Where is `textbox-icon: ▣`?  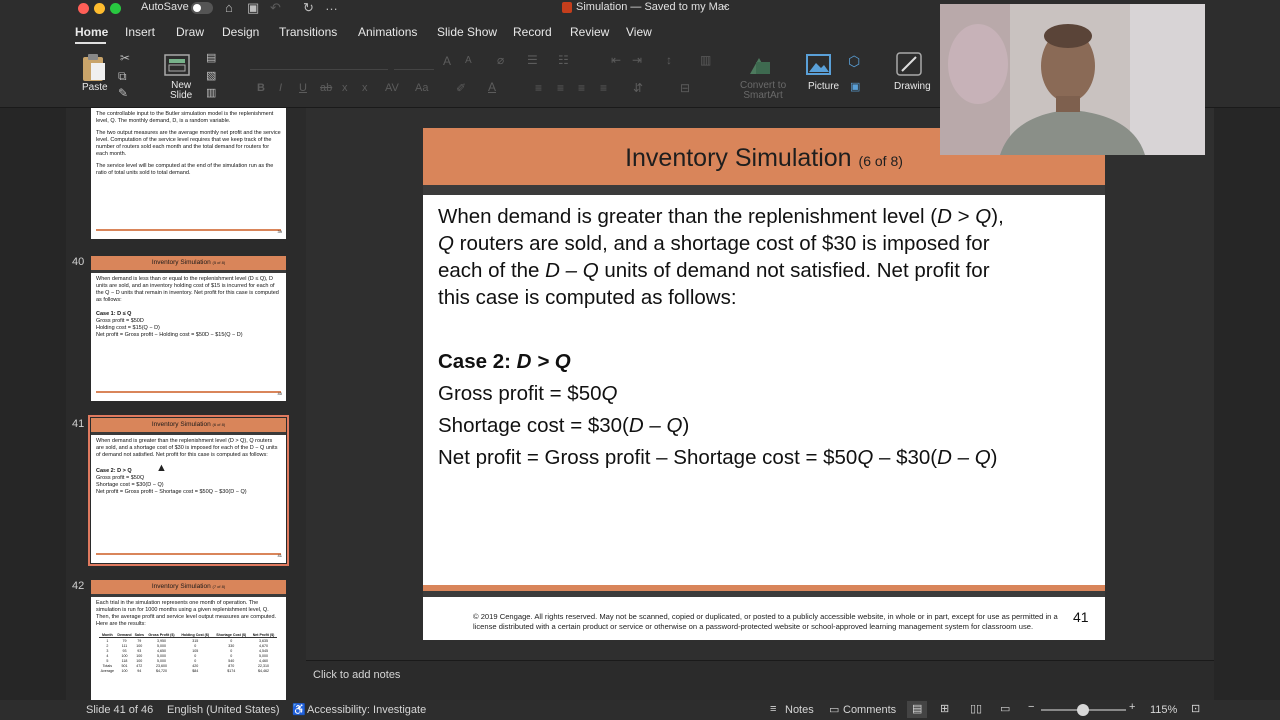
textbox-icon: ▣ is located at coordinates (855, 86).